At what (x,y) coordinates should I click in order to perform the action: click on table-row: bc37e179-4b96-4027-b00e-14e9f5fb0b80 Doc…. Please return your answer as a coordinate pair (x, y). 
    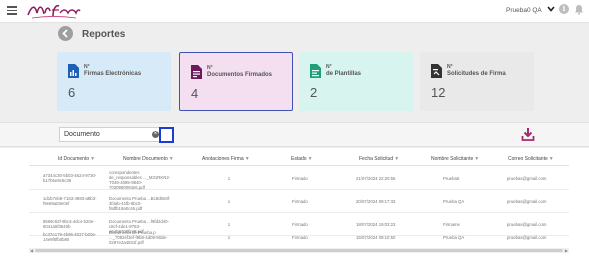
    Looking at the image, I should click on (299, 237).